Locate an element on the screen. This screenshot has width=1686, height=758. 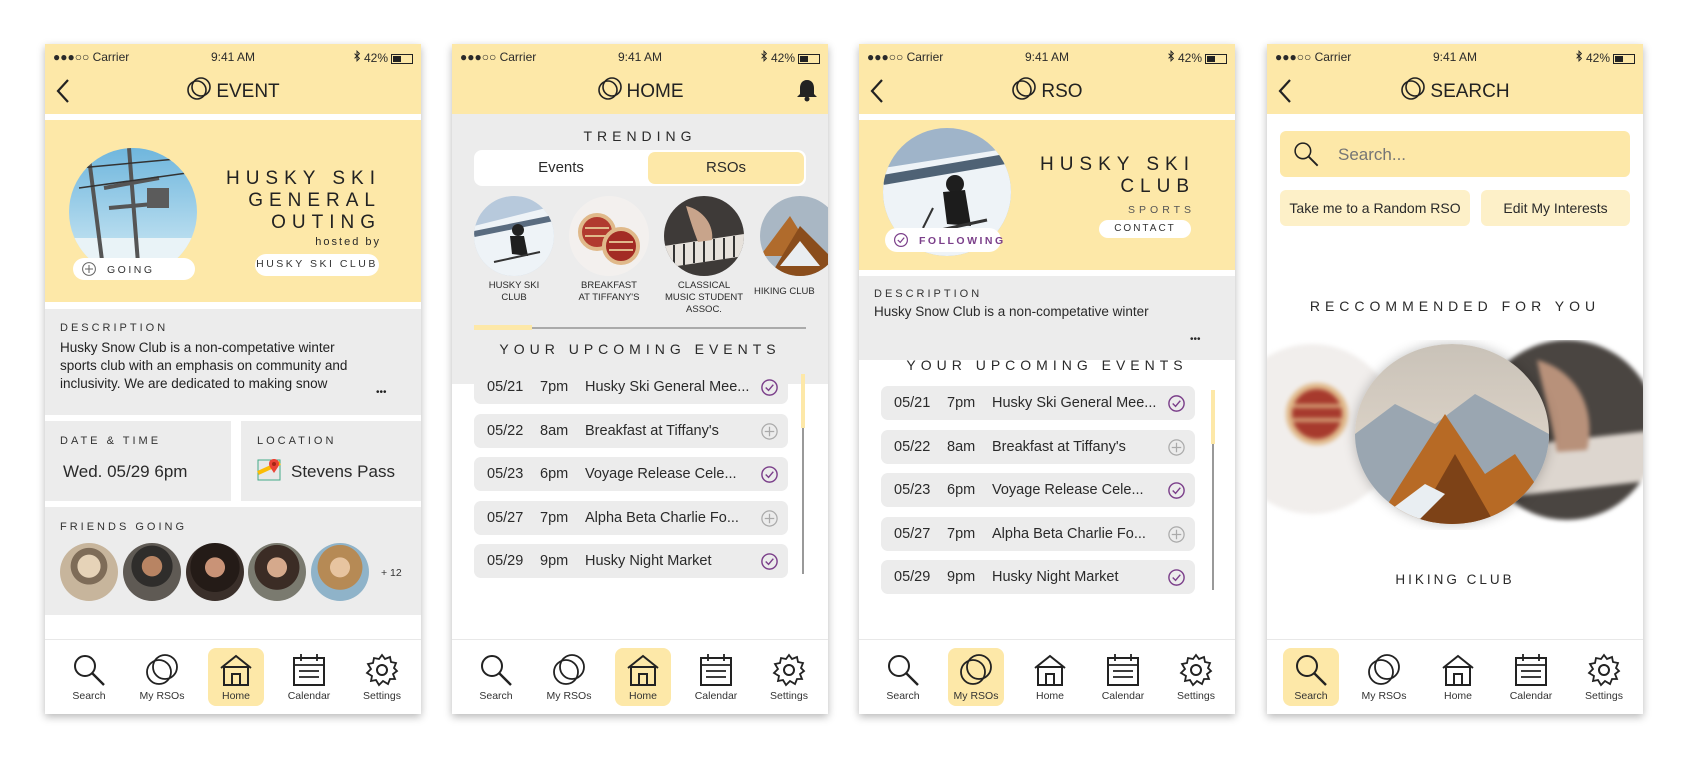
caption-line: MUSIC STUDENT is located at coordinates (704, 297).